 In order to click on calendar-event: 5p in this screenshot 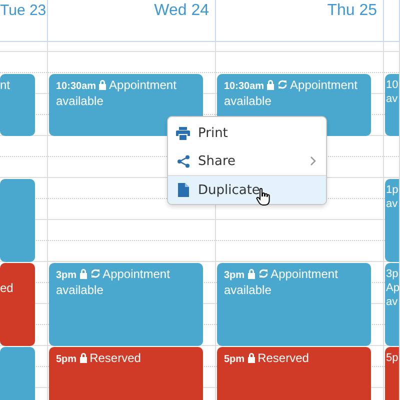, I will do `click(392, 373)`.